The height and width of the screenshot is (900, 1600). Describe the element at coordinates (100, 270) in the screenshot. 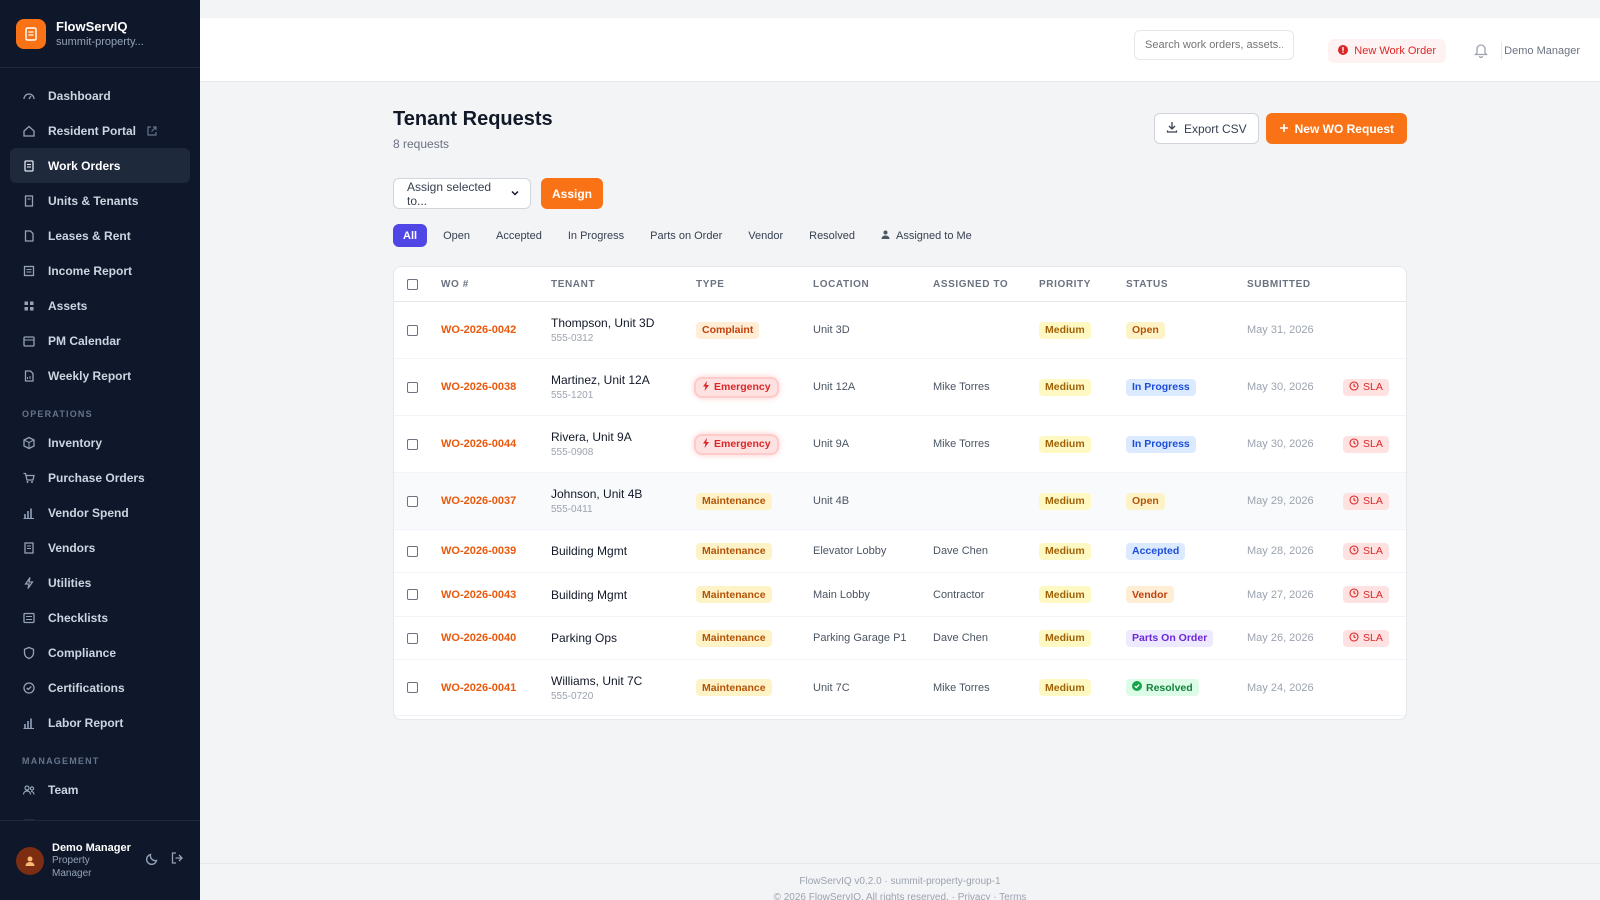

I see `sidebar-item-income-report: Income Report` at that location.